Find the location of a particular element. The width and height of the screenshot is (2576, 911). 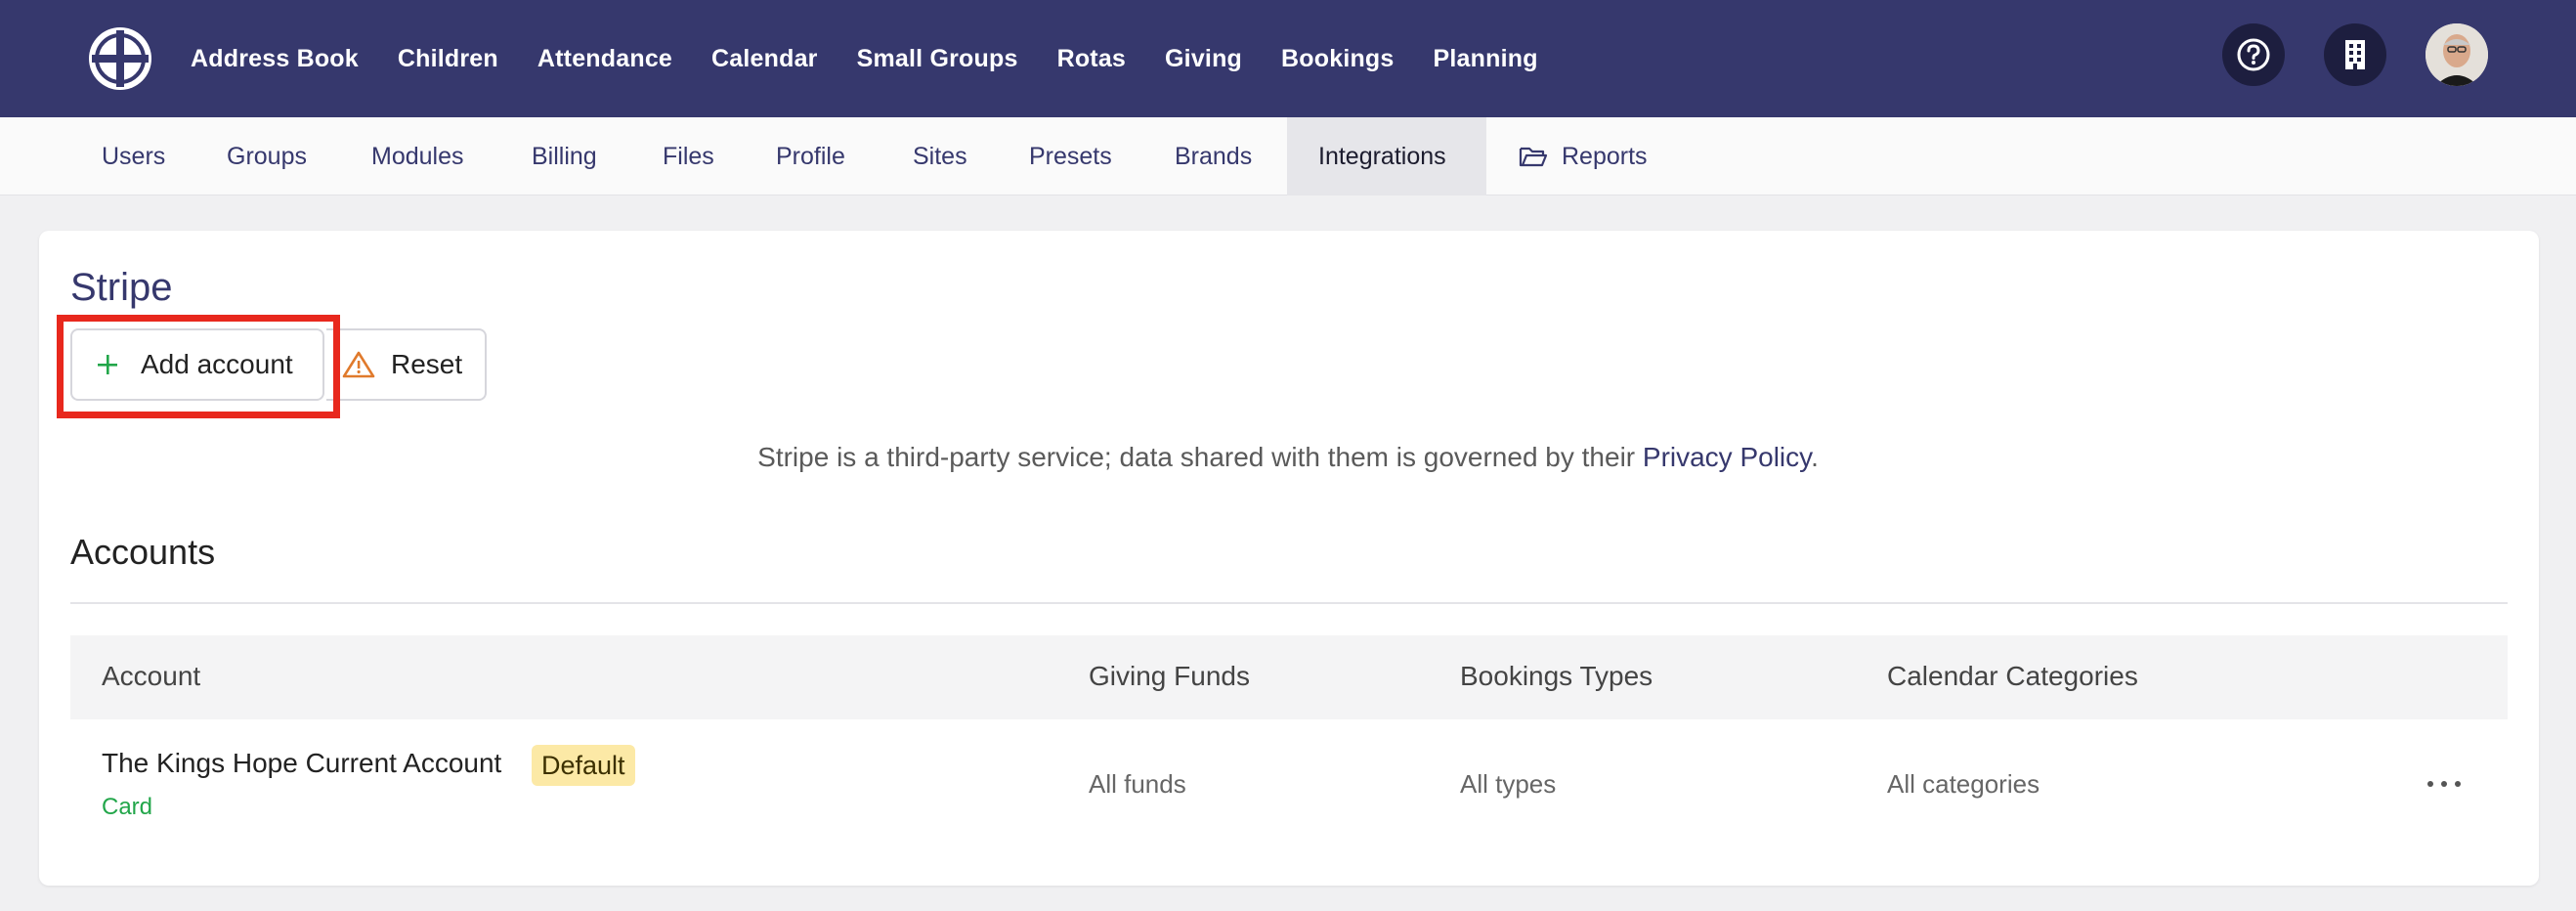

nav-giving: Giving is located at coordinates (1204, 59).